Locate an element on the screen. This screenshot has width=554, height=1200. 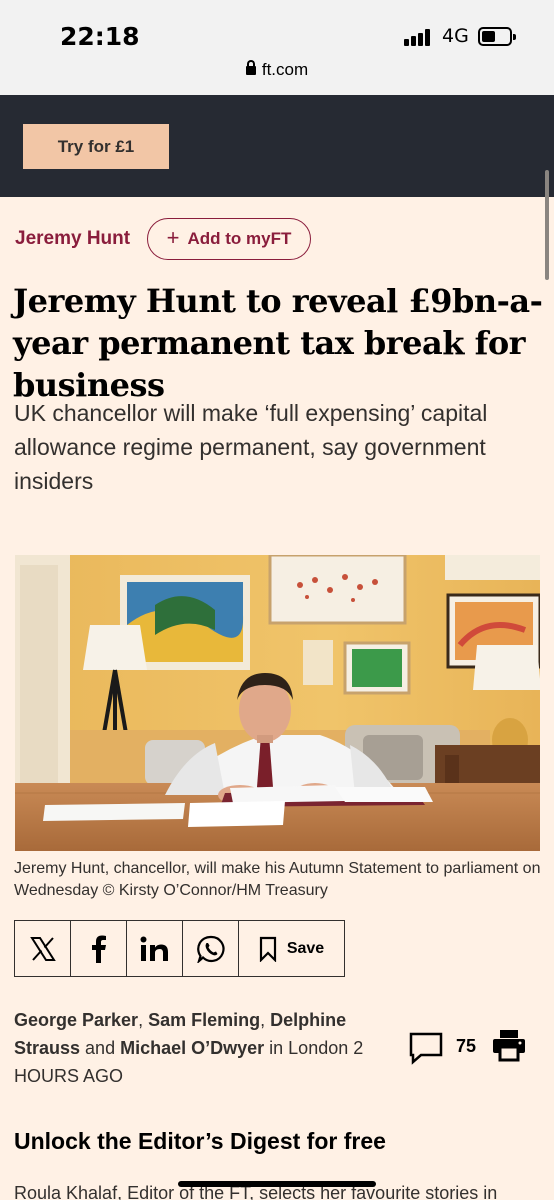
printer-icon is located at coordinates (509, 1046).